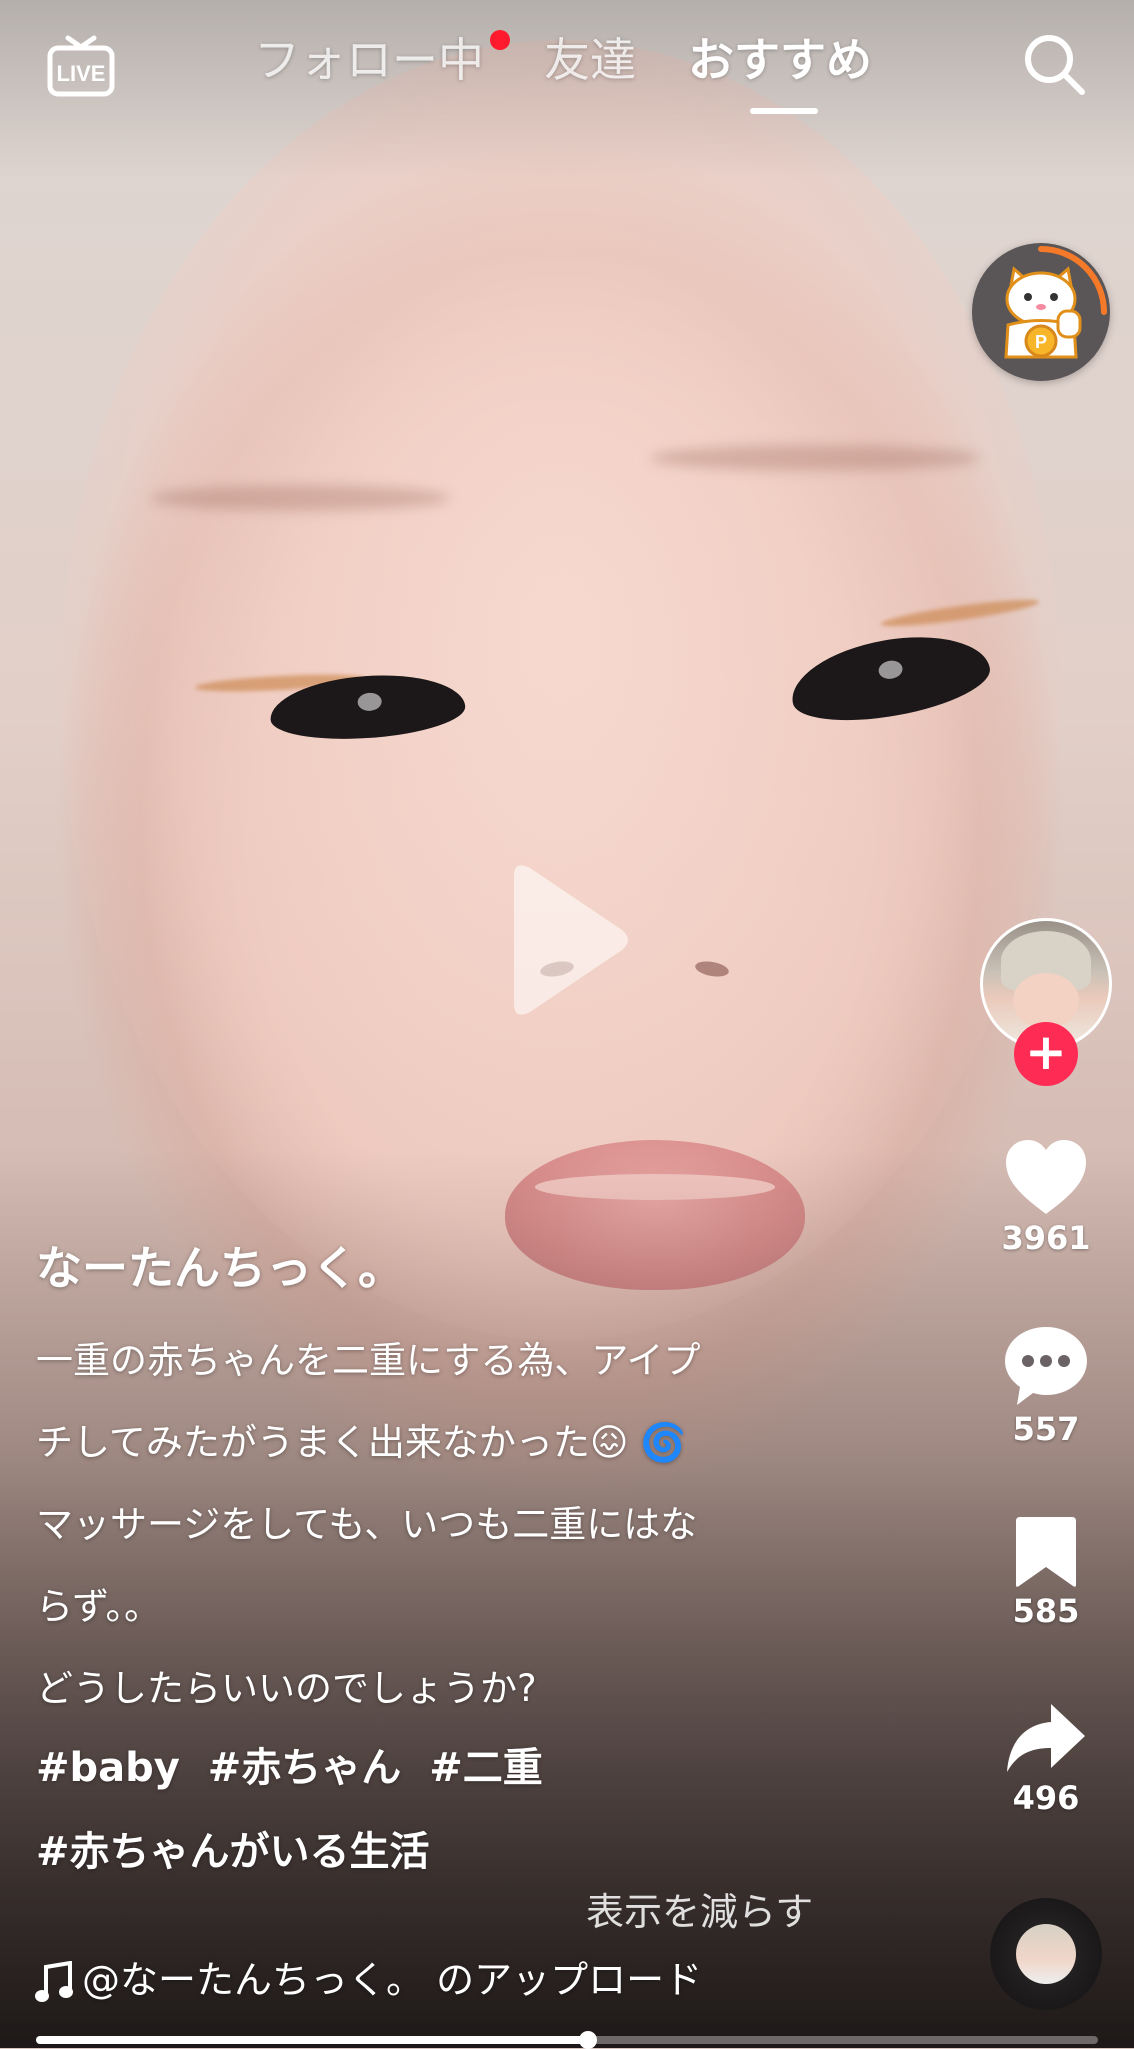 The width and height of the screenshot is (1134, 2049). Describe the element at coordinates (1046, 1177) in the screenshot. I see `heart-icon` at that location.